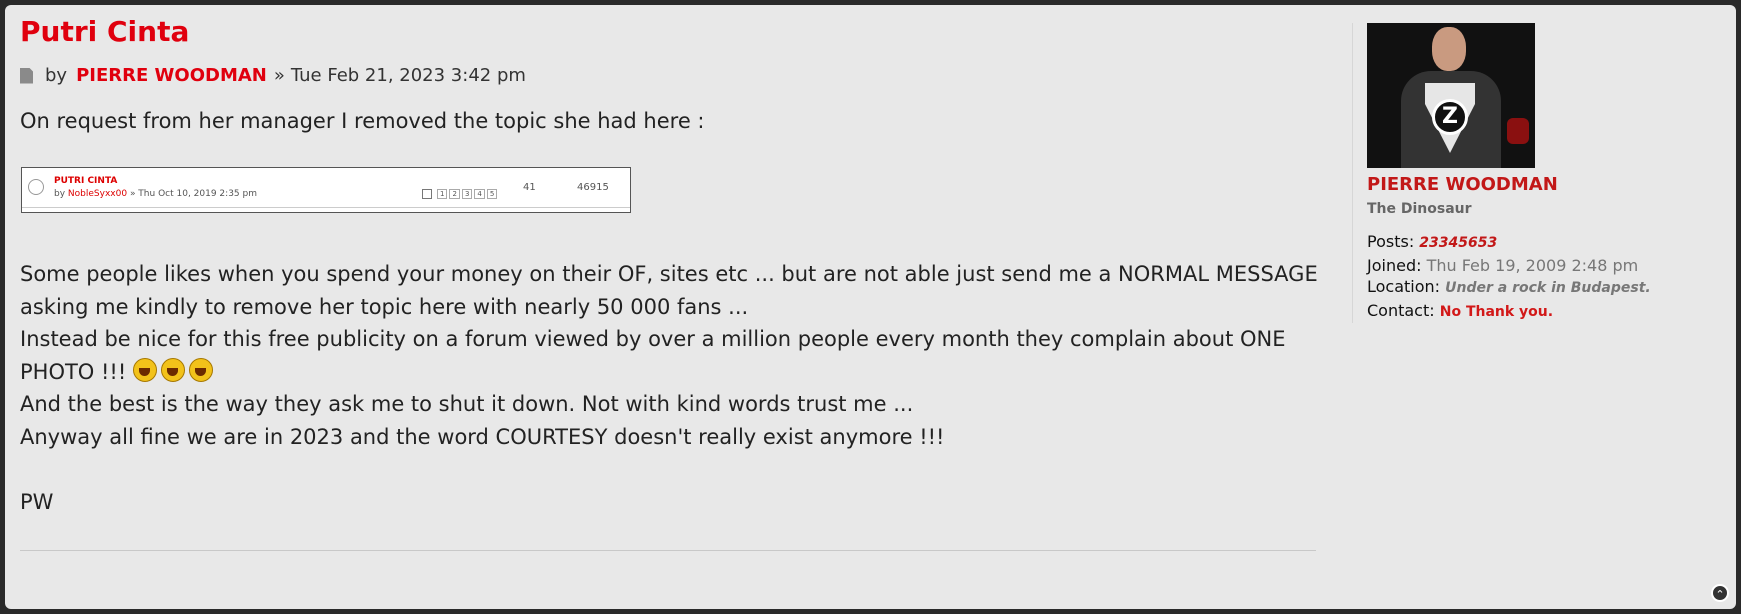 This screenshot has width=1741, height=614. What do you see at coordinates (37, 502) in the screenshot?
I see `signoff: PW` at bounding box center [37, 502].